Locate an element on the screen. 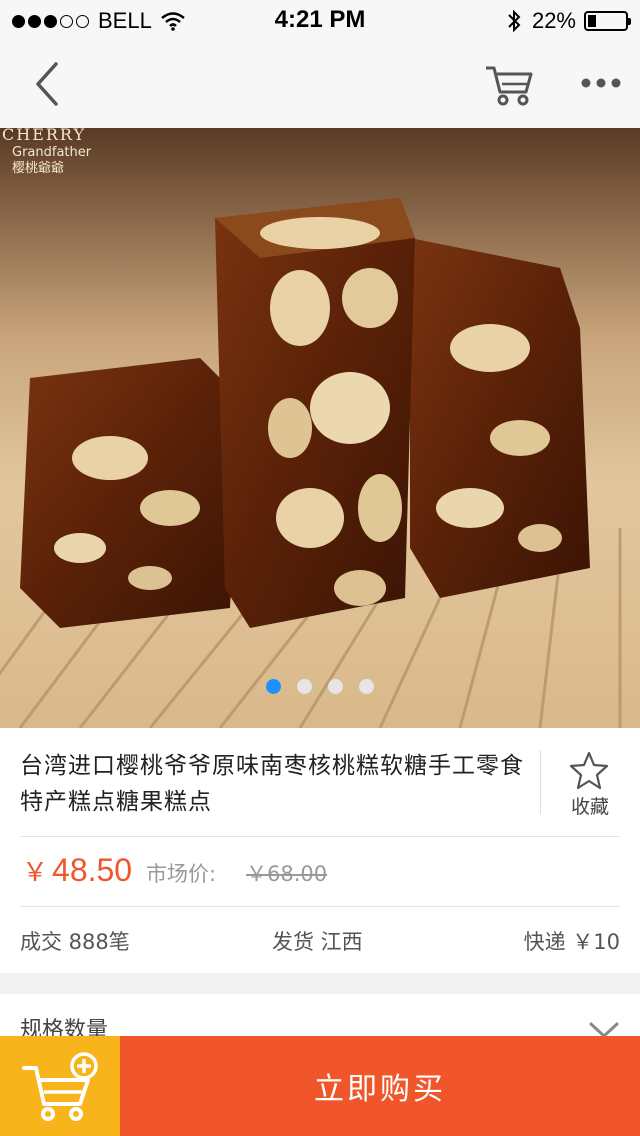 Image resolution: width=640 pixels, height=1136 pixels. battery-fill is located at coordinates (592, 21).